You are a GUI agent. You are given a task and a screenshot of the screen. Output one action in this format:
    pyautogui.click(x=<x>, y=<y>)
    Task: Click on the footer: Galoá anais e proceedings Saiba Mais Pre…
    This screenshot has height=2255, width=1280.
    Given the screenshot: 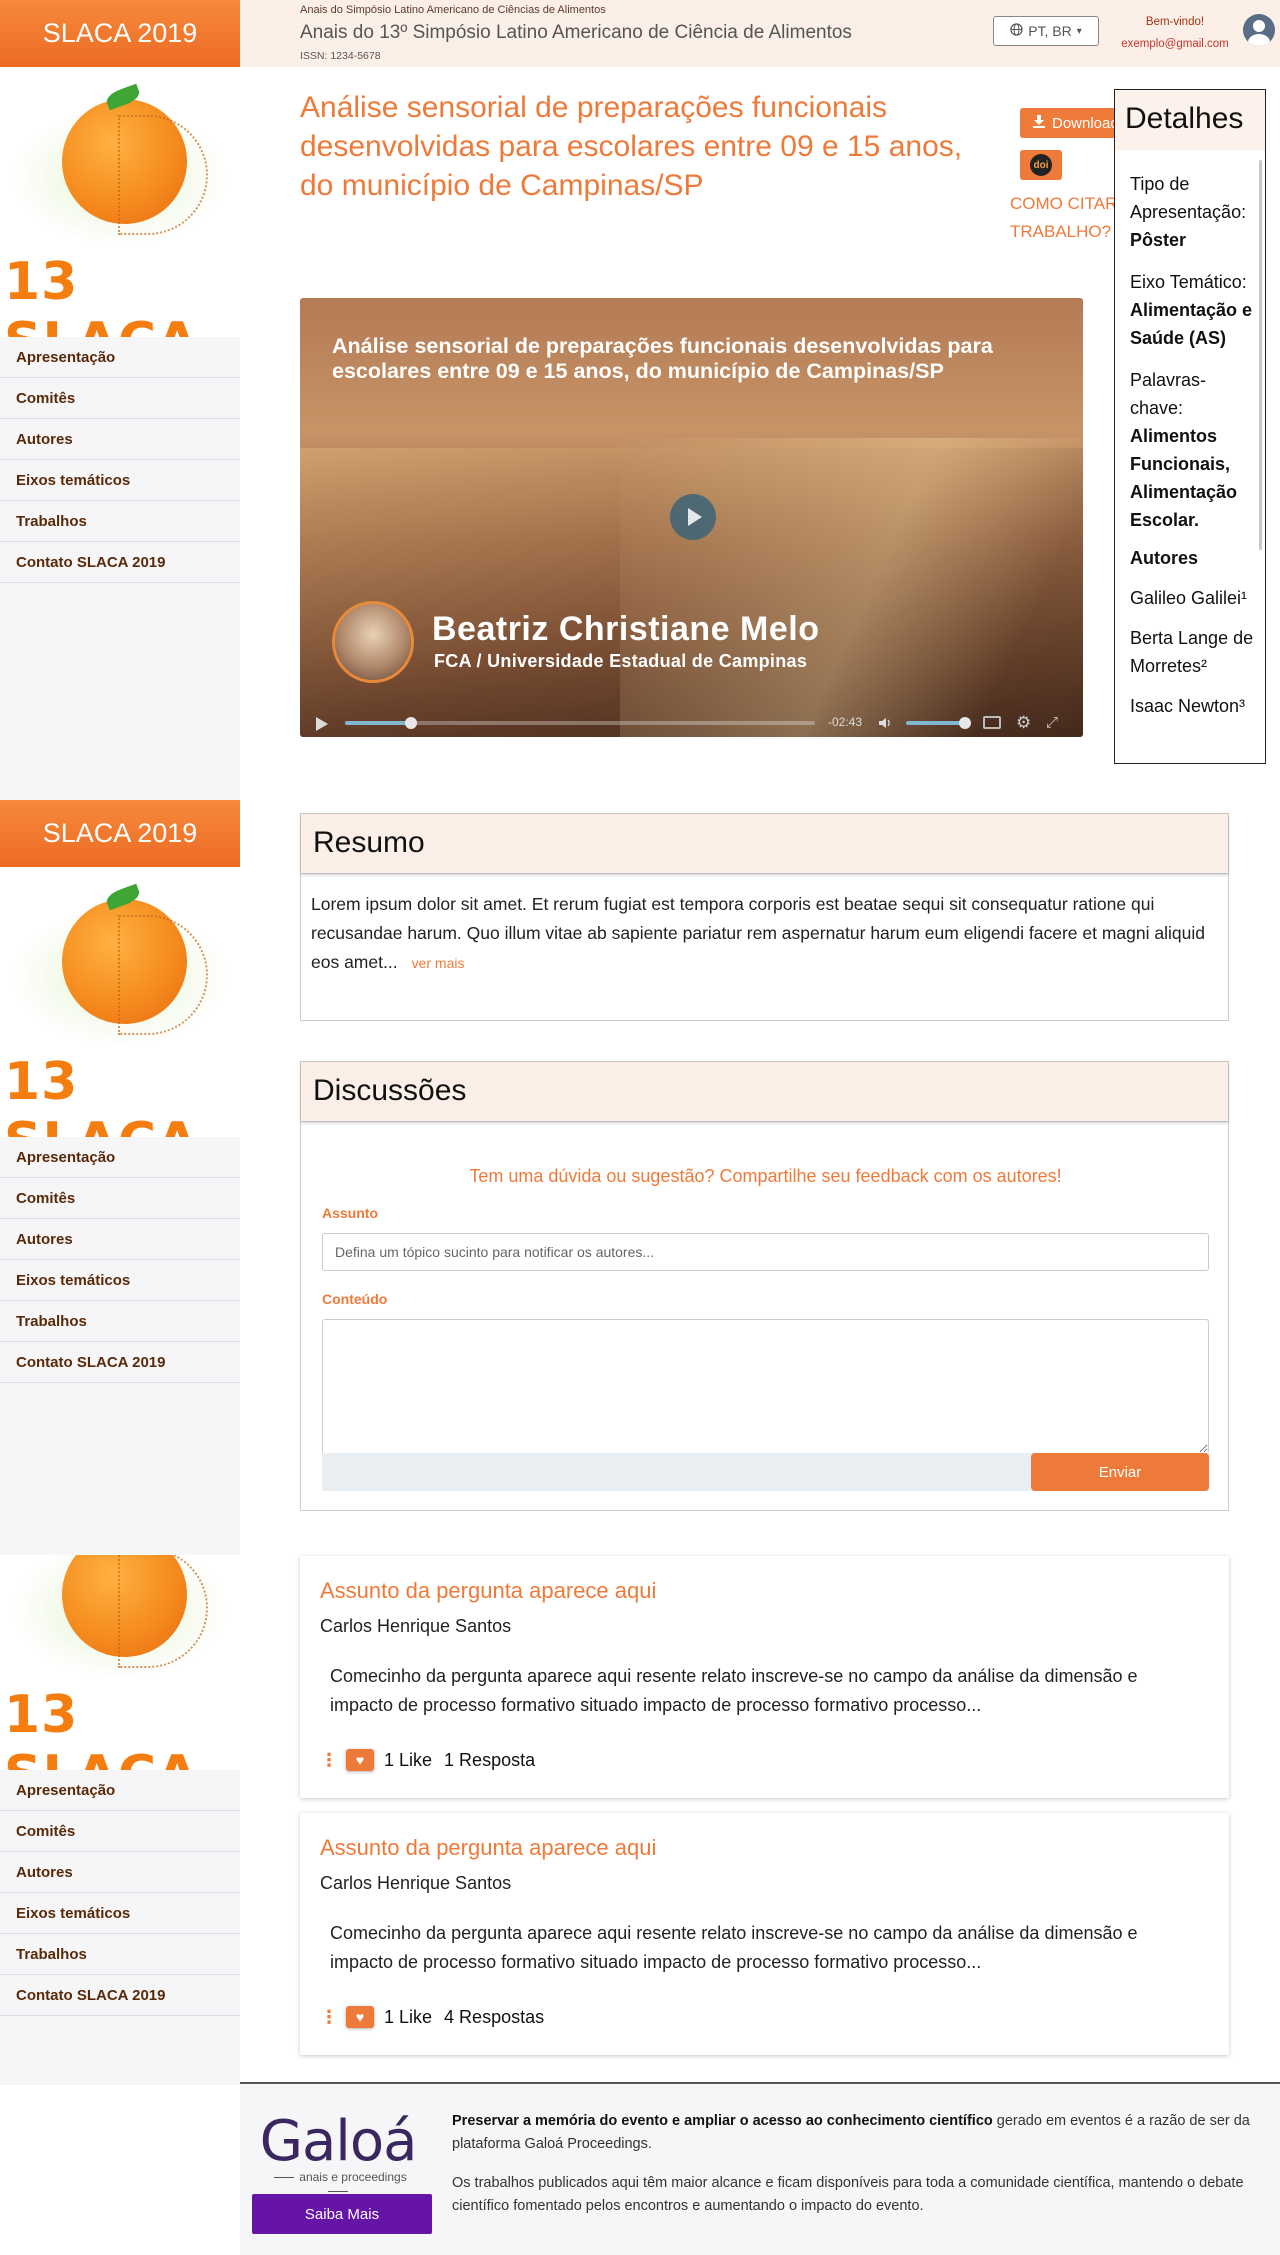 What is the action you would take?
    pyautogui.click(x=760, y=2168)
    